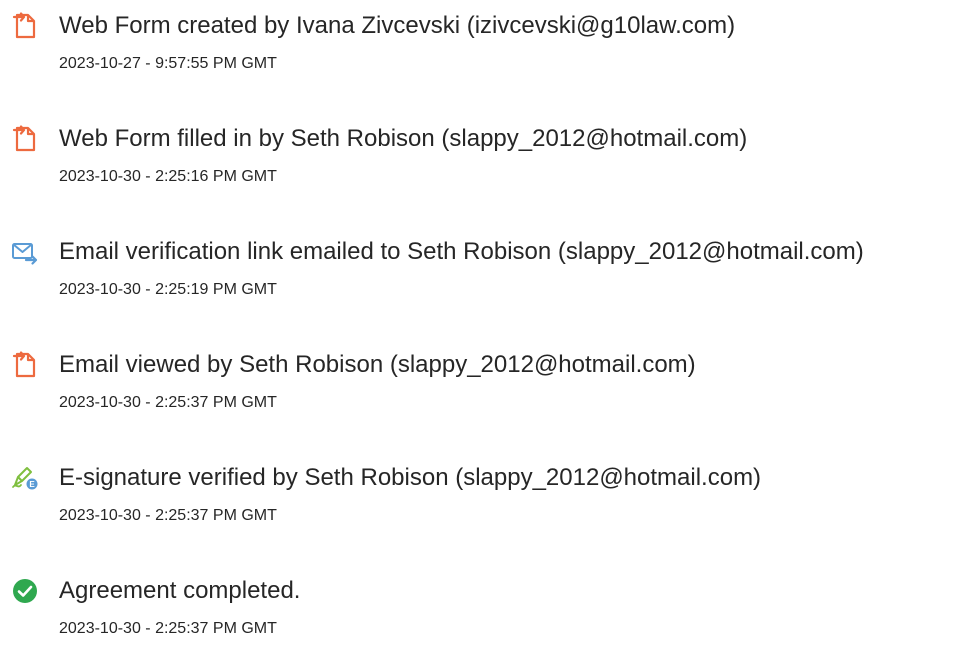 The width and height of the screenshot is (953, 655). What do you see at coordinates (25, 591) in the screenshot?
I see `checkmark-circle-icon` at bounding box center [25, 591].